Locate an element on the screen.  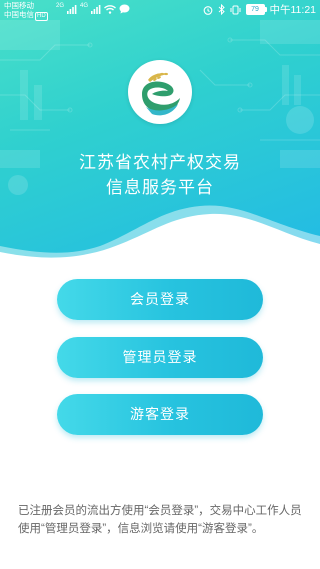
page-title: 江苏省农村产权交易 信息服务平台 is located at coordinates (160, 175).